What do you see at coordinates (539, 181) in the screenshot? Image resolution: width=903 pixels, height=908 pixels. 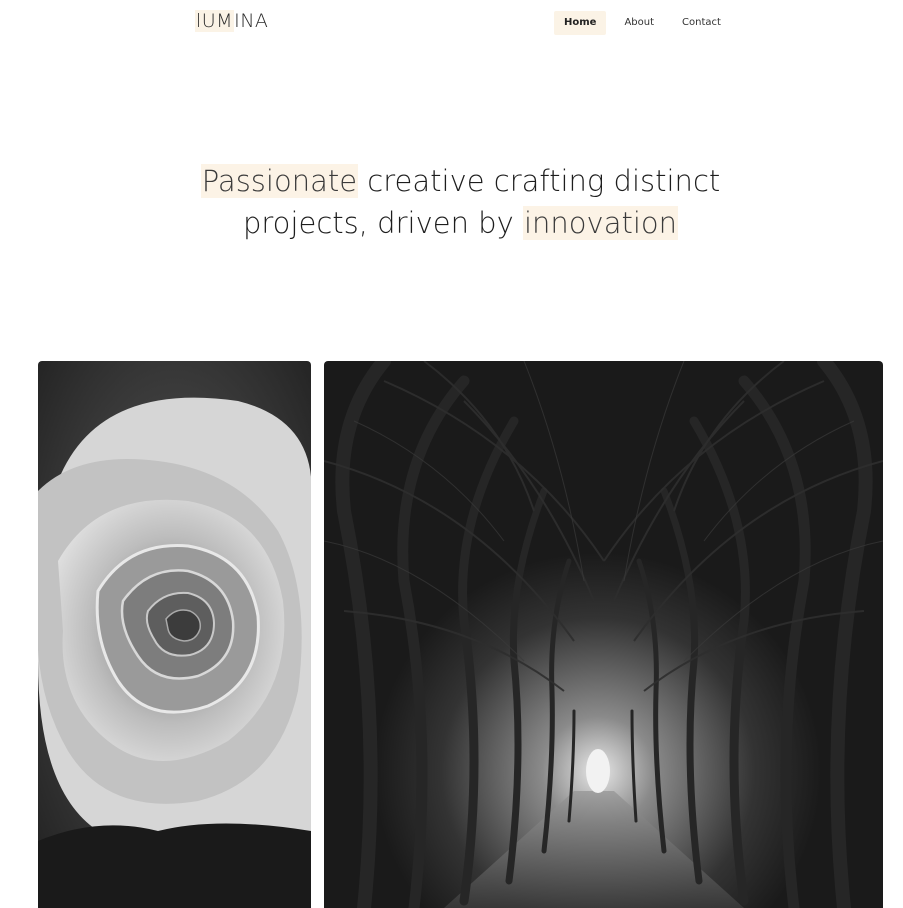 I see `hero-line1-text: creative crafting distinct` at bounding box center [539, 181].